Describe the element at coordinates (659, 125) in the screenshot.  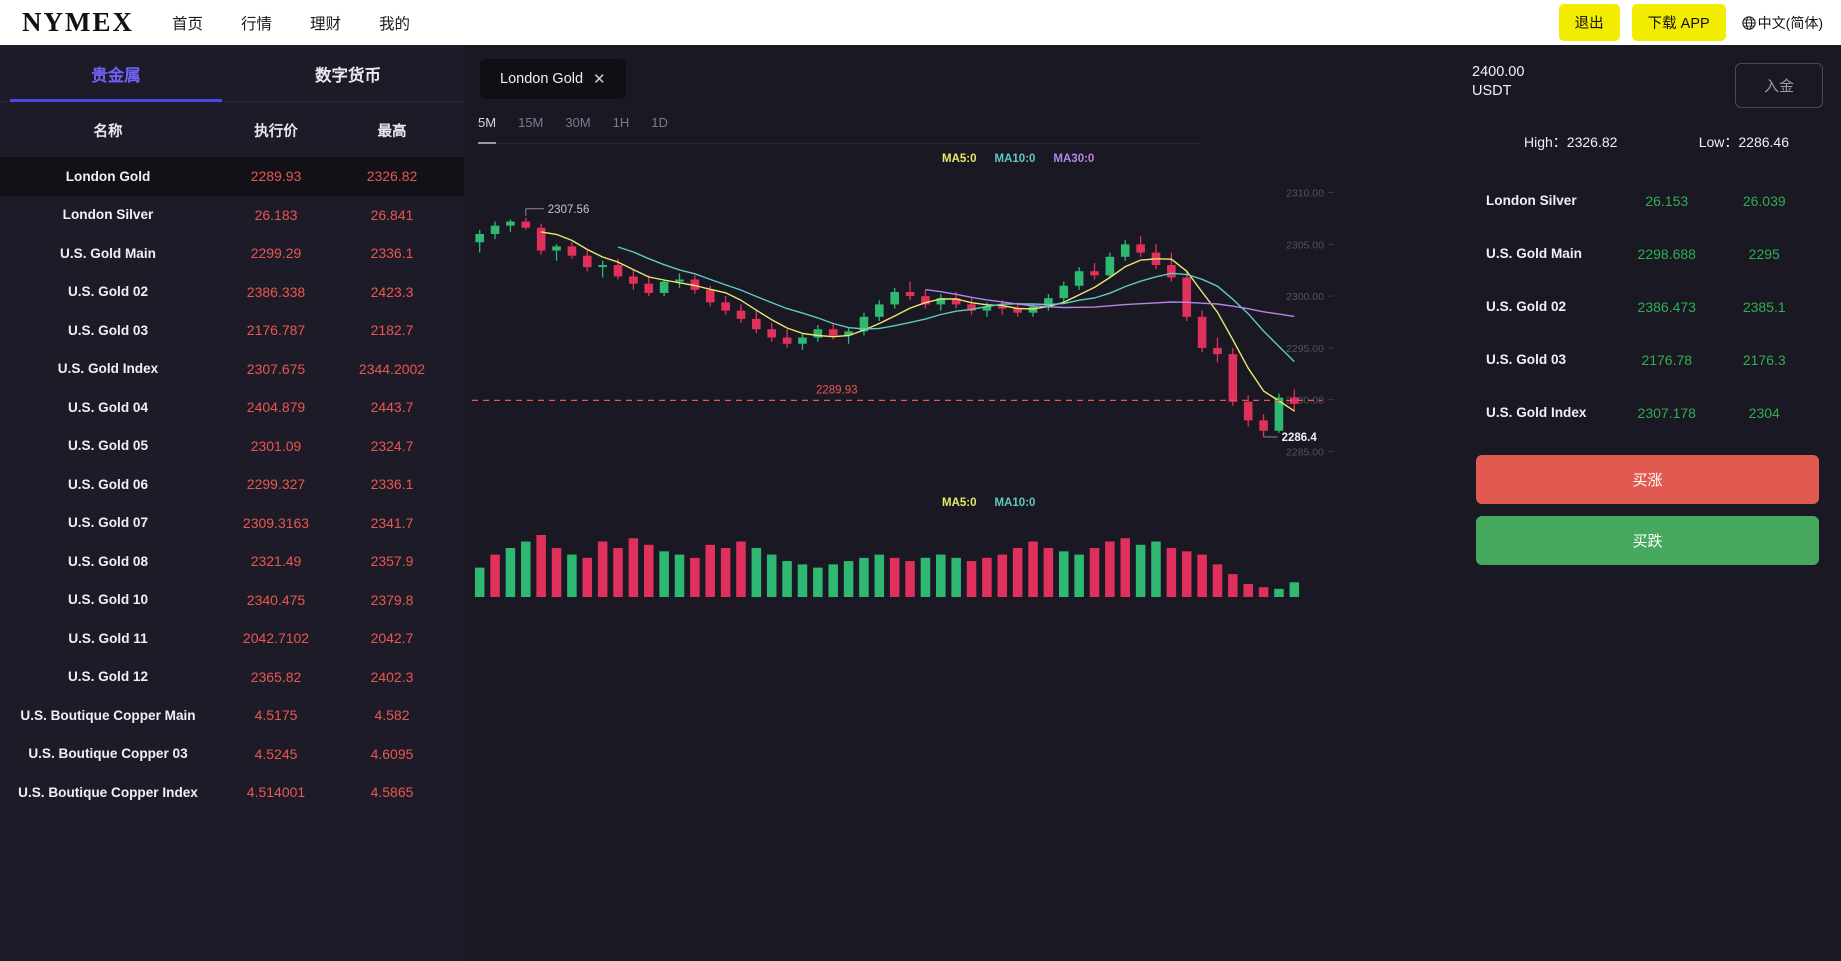
I see `timeframe-1d: 1D` at that location.